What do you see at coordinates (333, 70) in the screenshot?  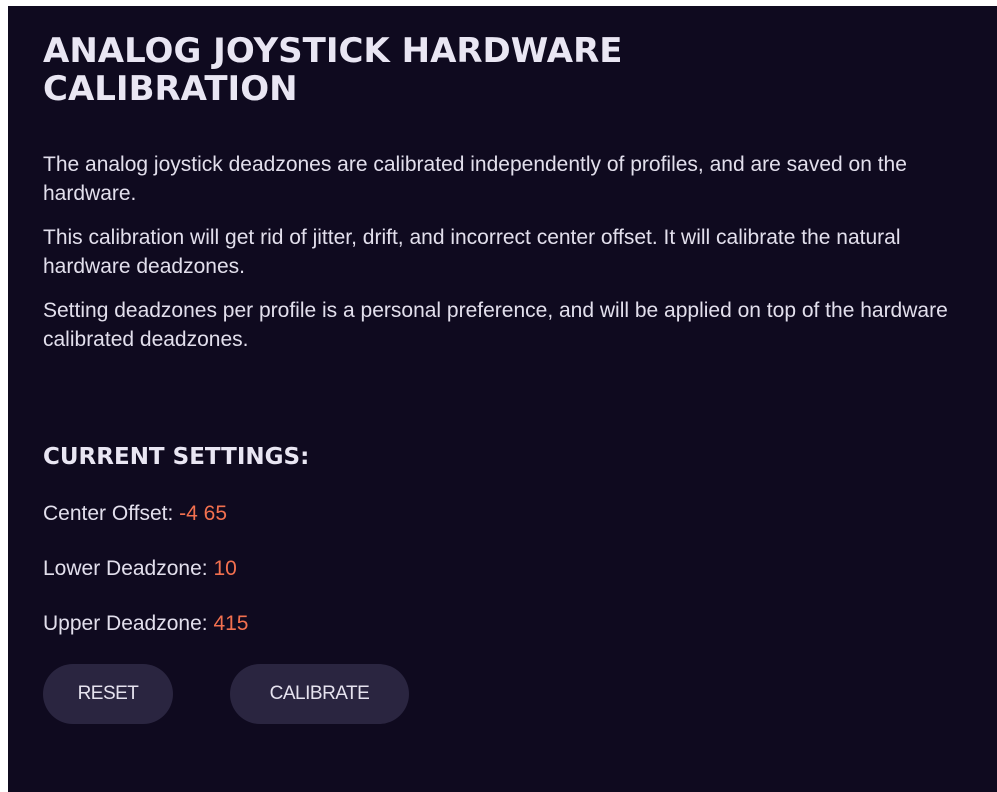 I see `page-title: ANALOG JOYSTICK HARDWARE CALIBRATION` at bounding box center [333, 70].